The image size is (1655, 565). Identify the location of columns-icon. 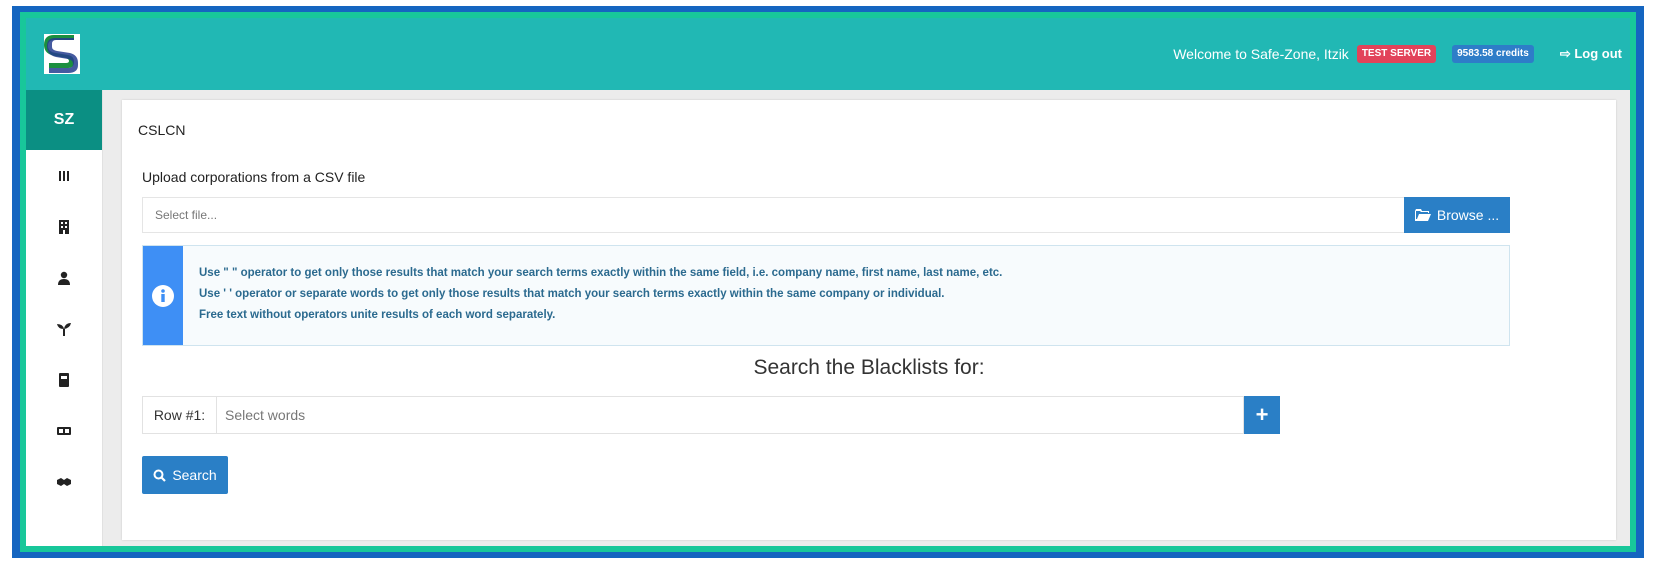
(64, 175).